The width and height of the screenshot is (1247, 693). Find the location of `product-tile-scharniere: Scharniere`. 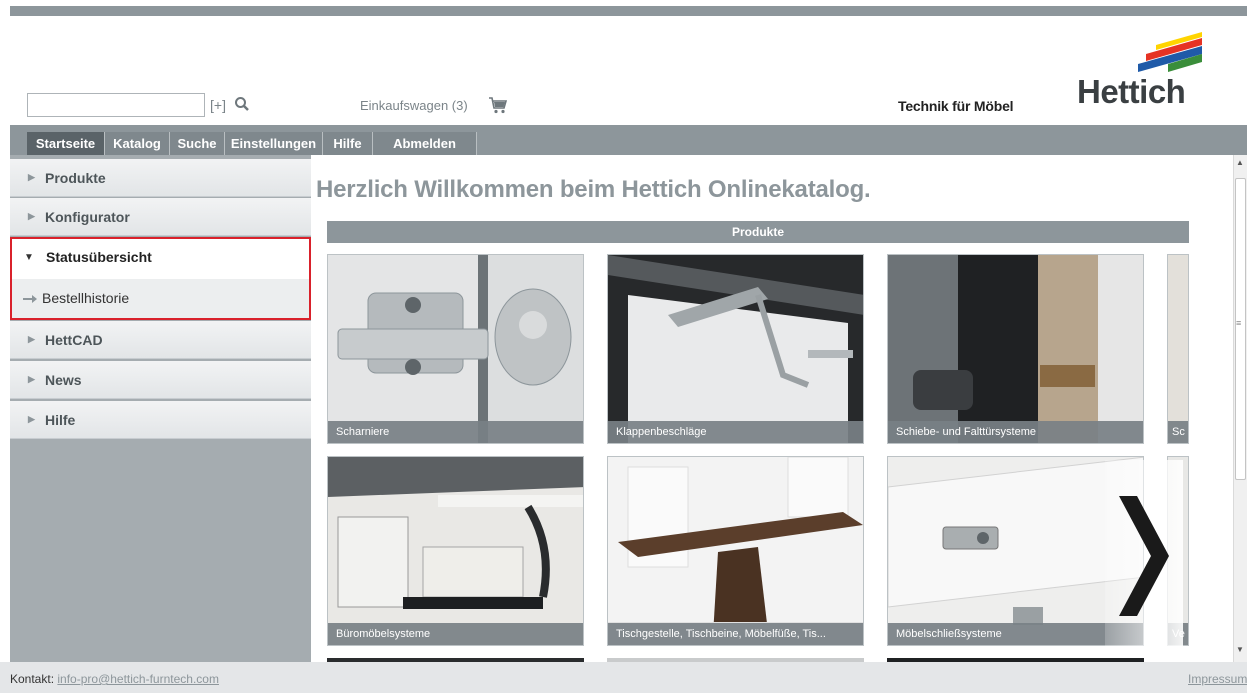

product-tile-scharniere: Scharniere is located at coordinates (455, 349).